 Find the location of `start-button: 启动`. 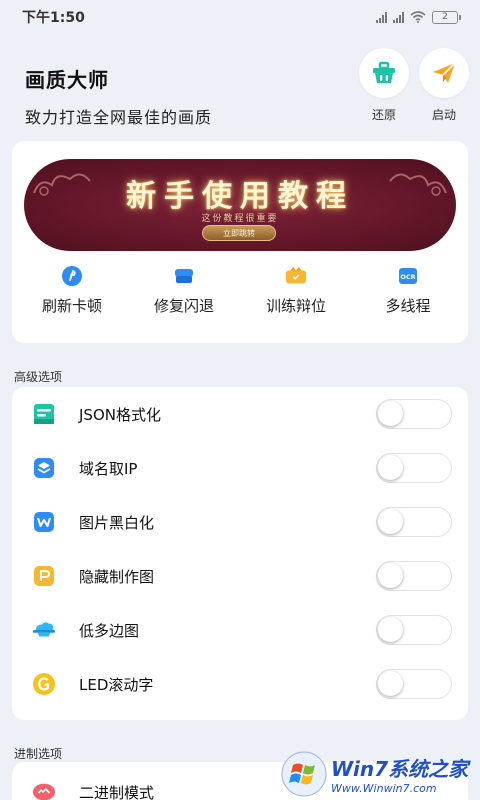

start-button: 启动 is located at coordinates (444, 85).